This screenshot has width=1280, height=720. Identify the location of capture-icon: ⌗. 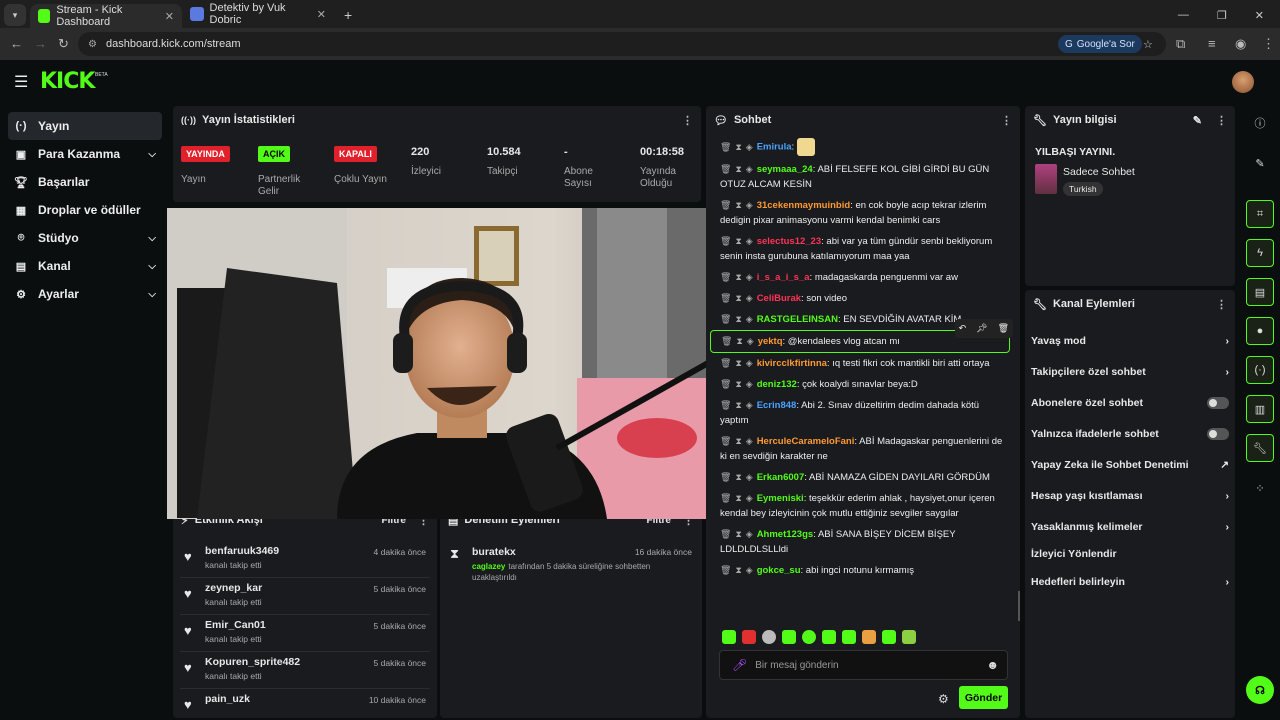
(1260, 214).